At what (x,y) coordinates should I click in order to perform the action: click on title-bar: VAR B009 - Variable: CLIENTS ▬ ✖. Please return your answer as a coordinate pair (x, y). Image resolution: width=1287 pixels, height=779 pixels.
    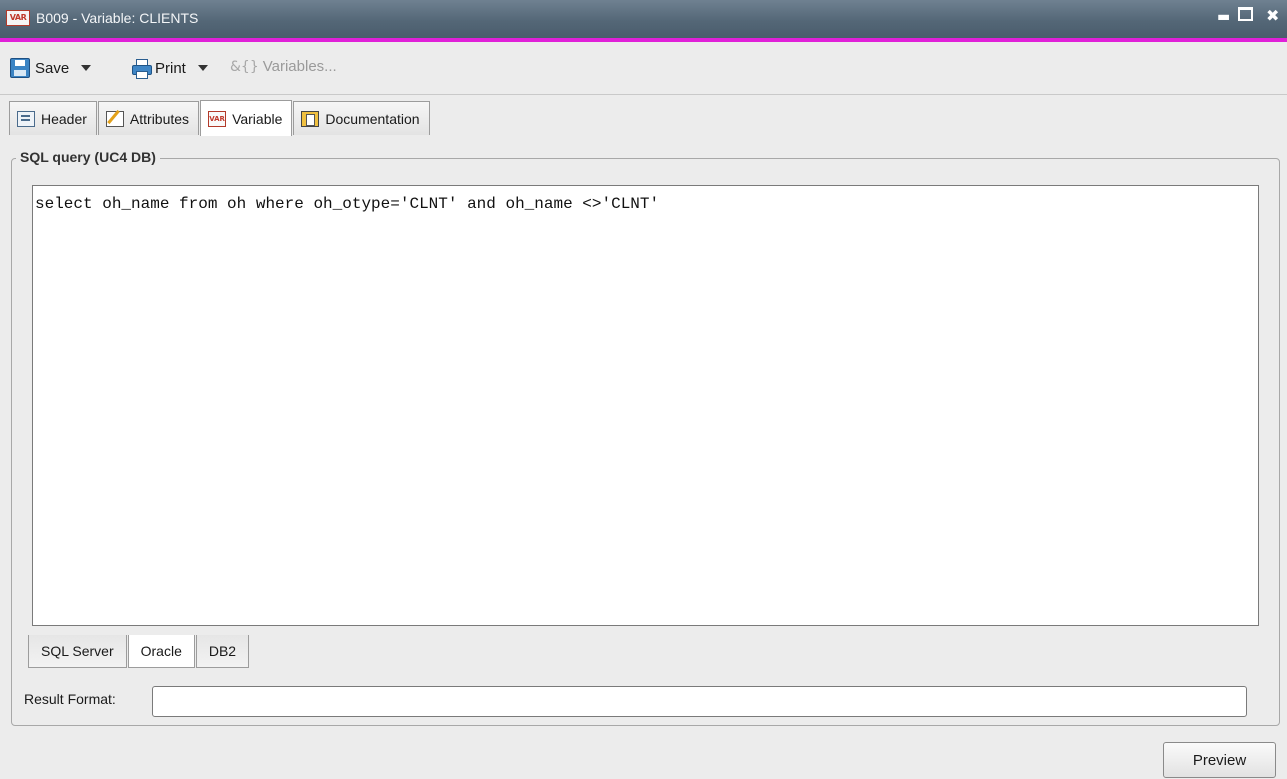
    Looking at the image, I should click on (643, 19).